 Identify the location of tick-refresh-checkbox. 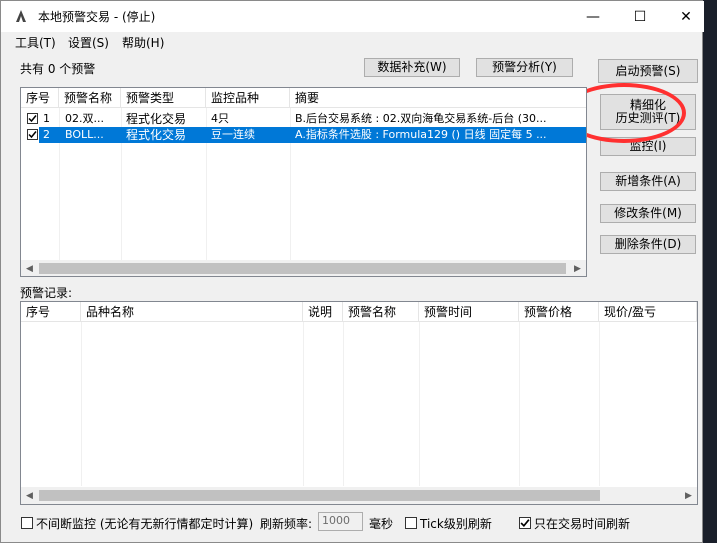
(411, 523).